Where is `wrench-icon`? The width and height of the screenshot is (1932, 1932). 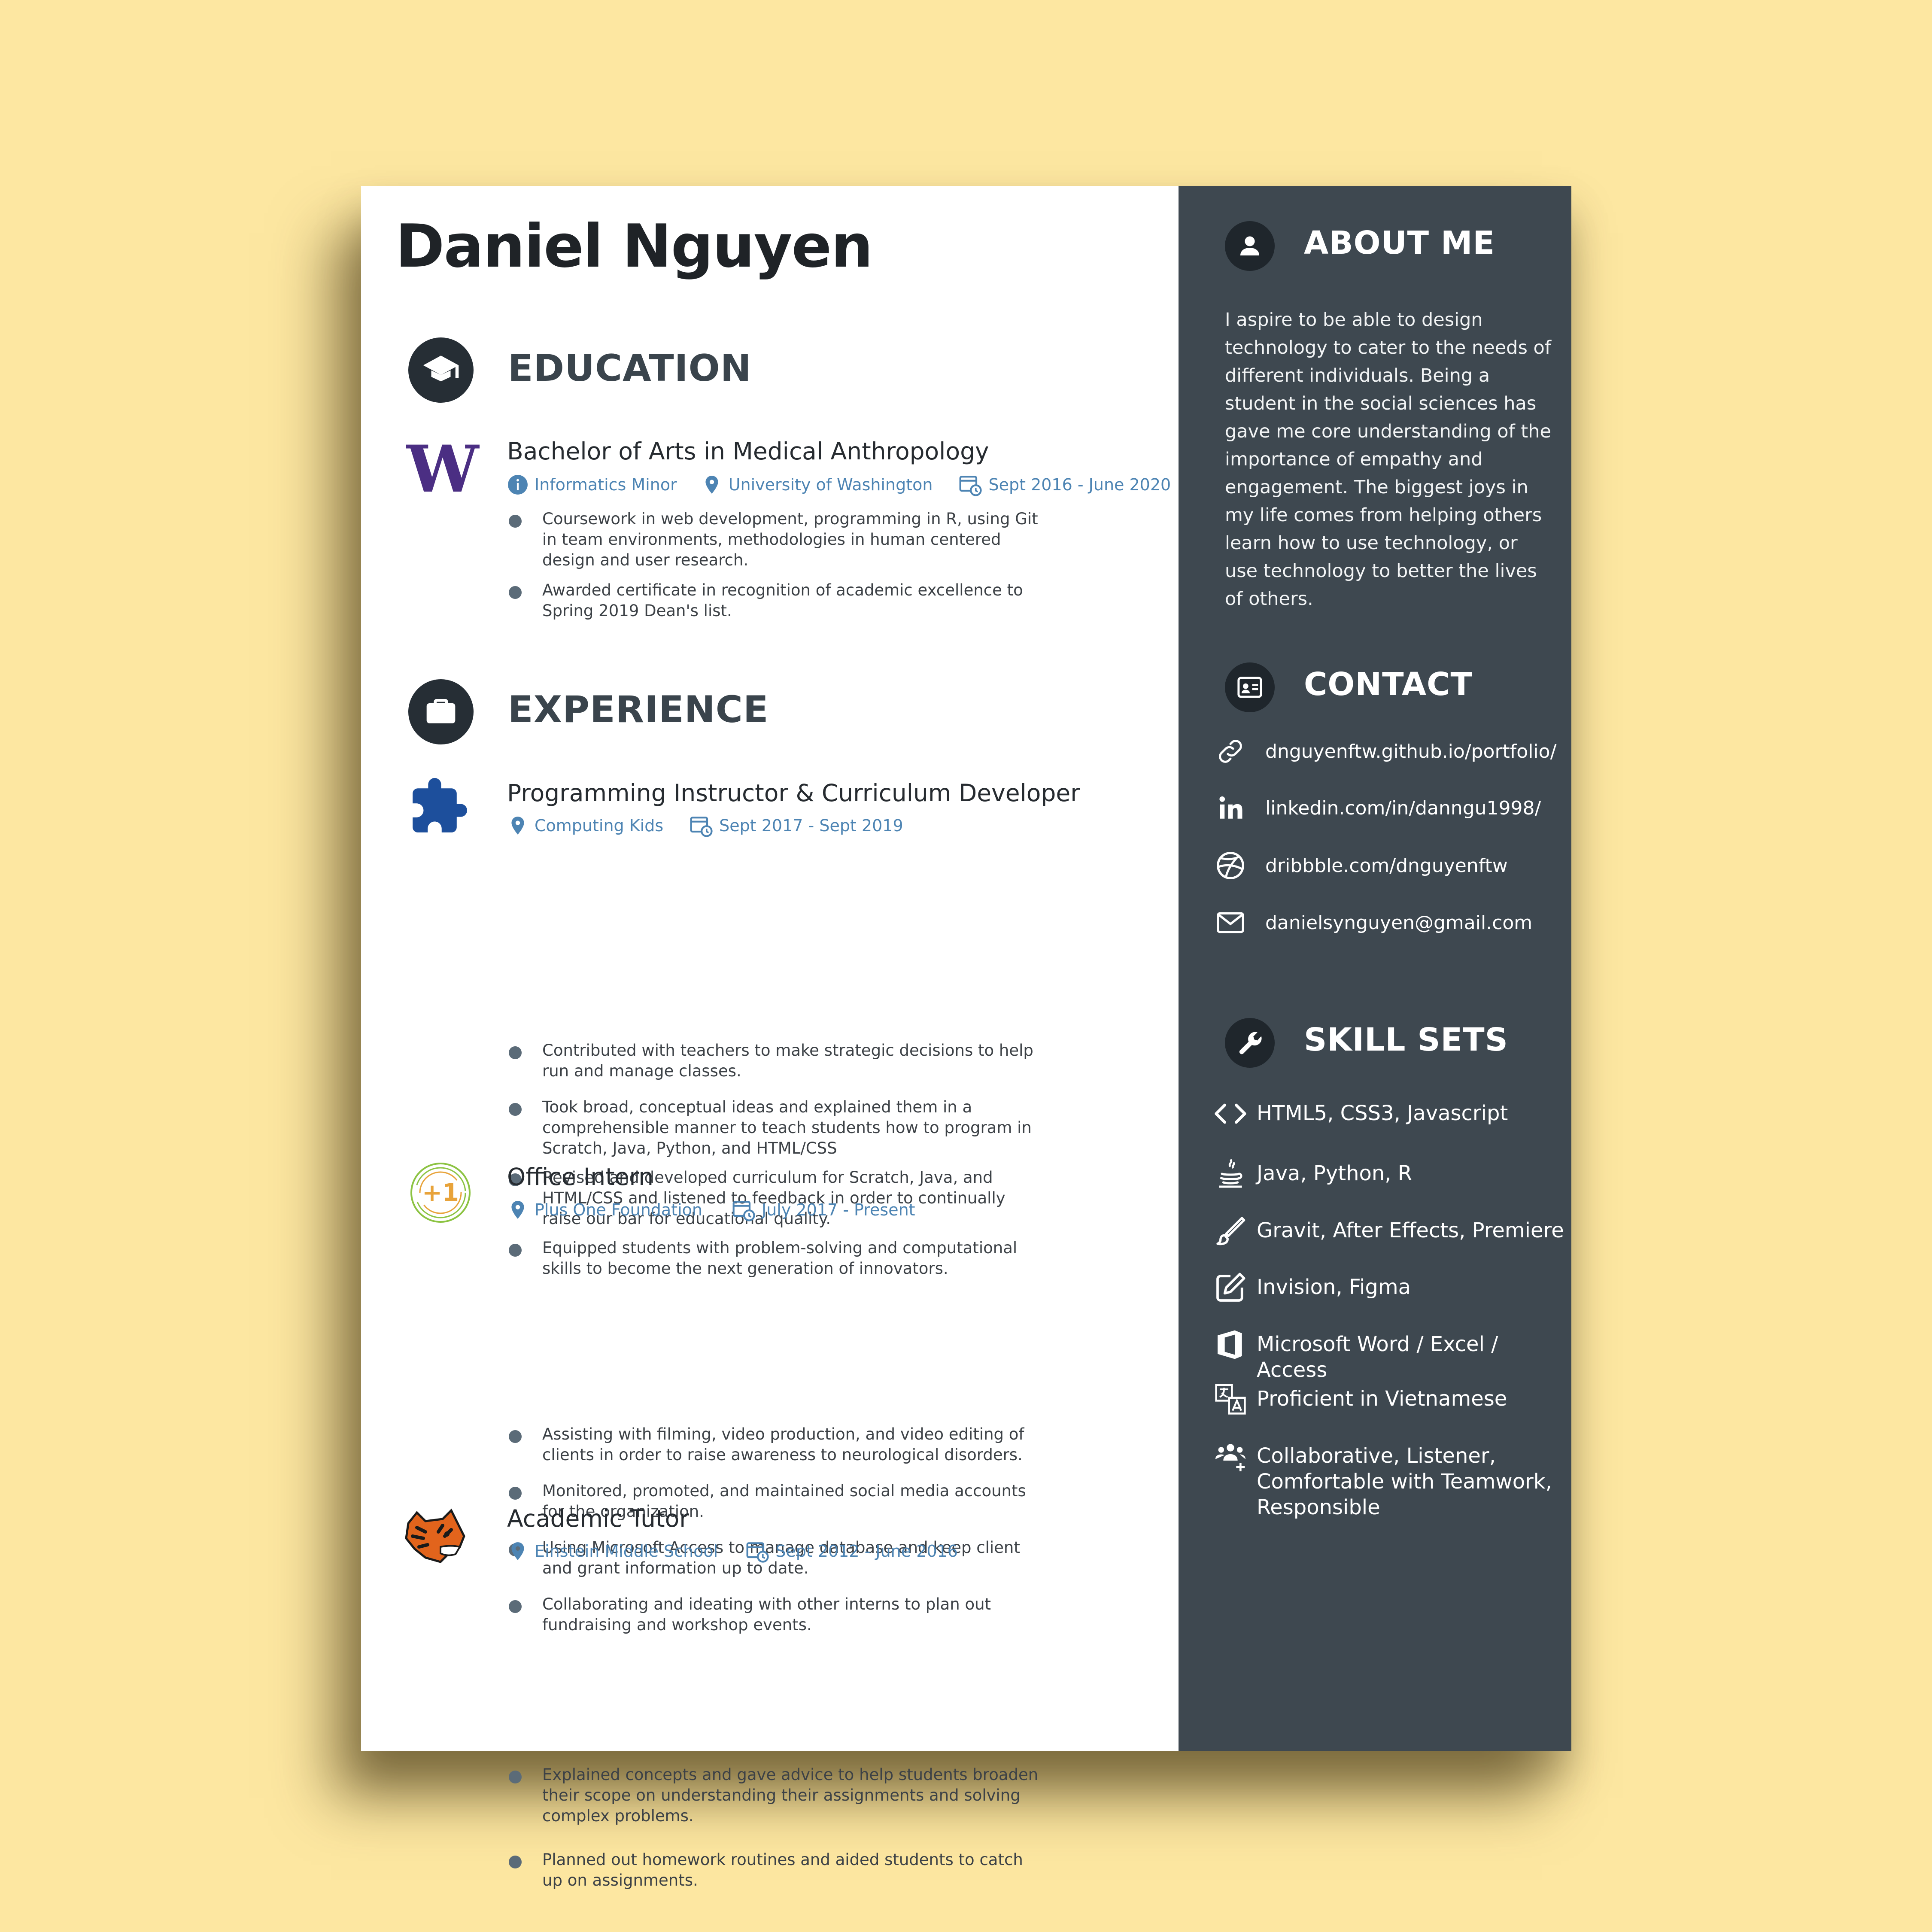
wrench-icon is located at coordinates (1250, 1043).